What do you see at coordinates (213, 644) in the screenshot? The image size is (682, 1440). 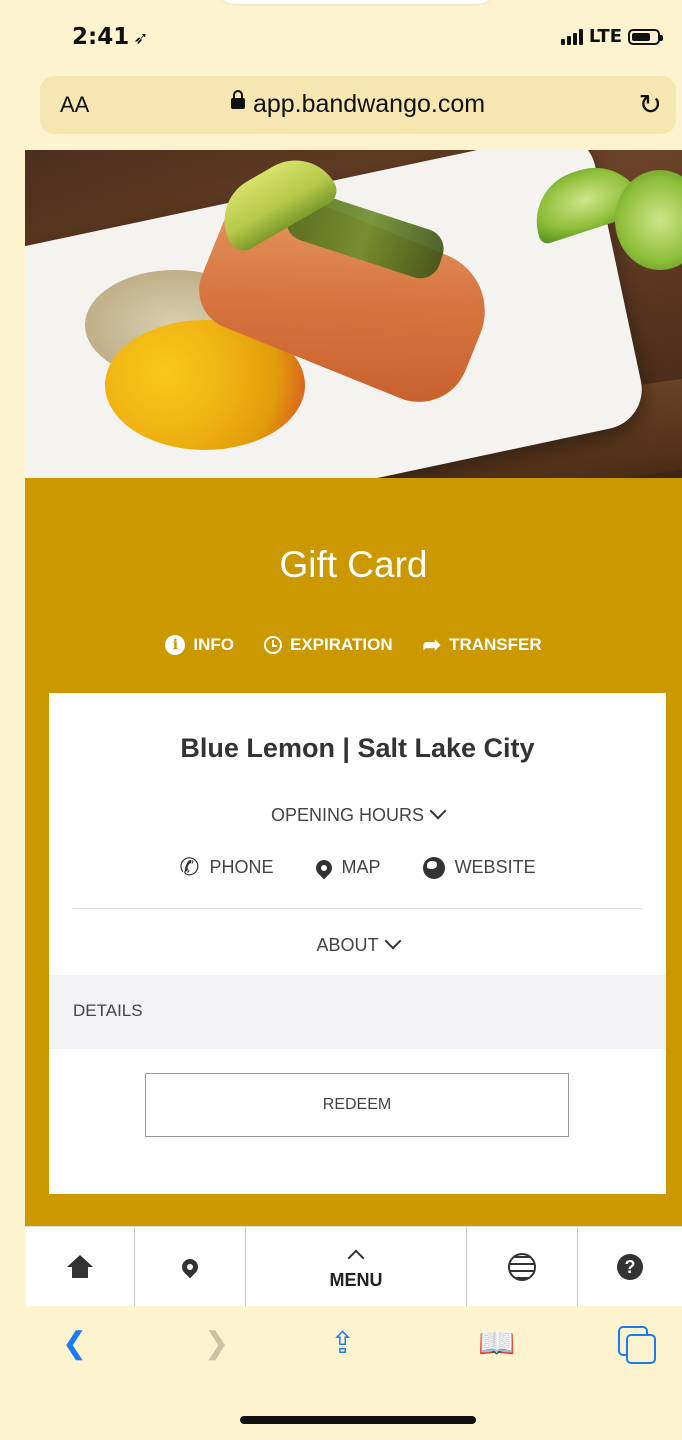 I see `tab-label: INFO` at bounding box center [213, 644].